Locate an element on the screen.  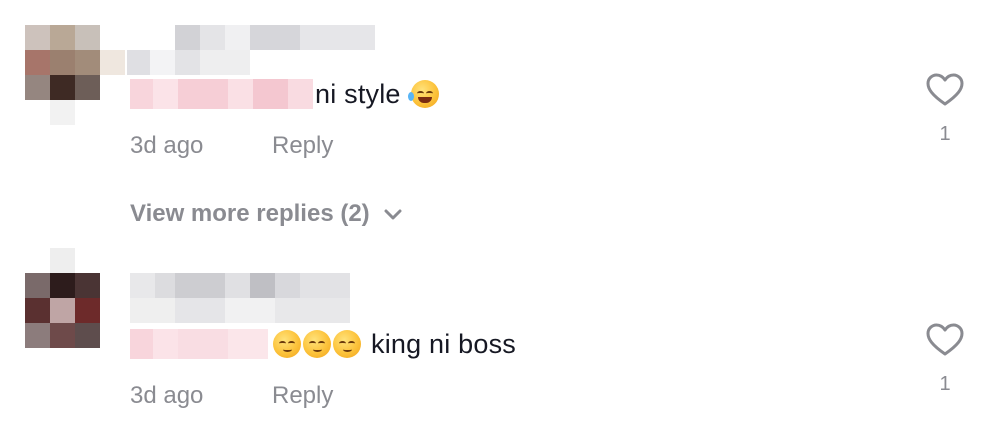
comment-text: king ni boss is located at coordinates (443, 343).